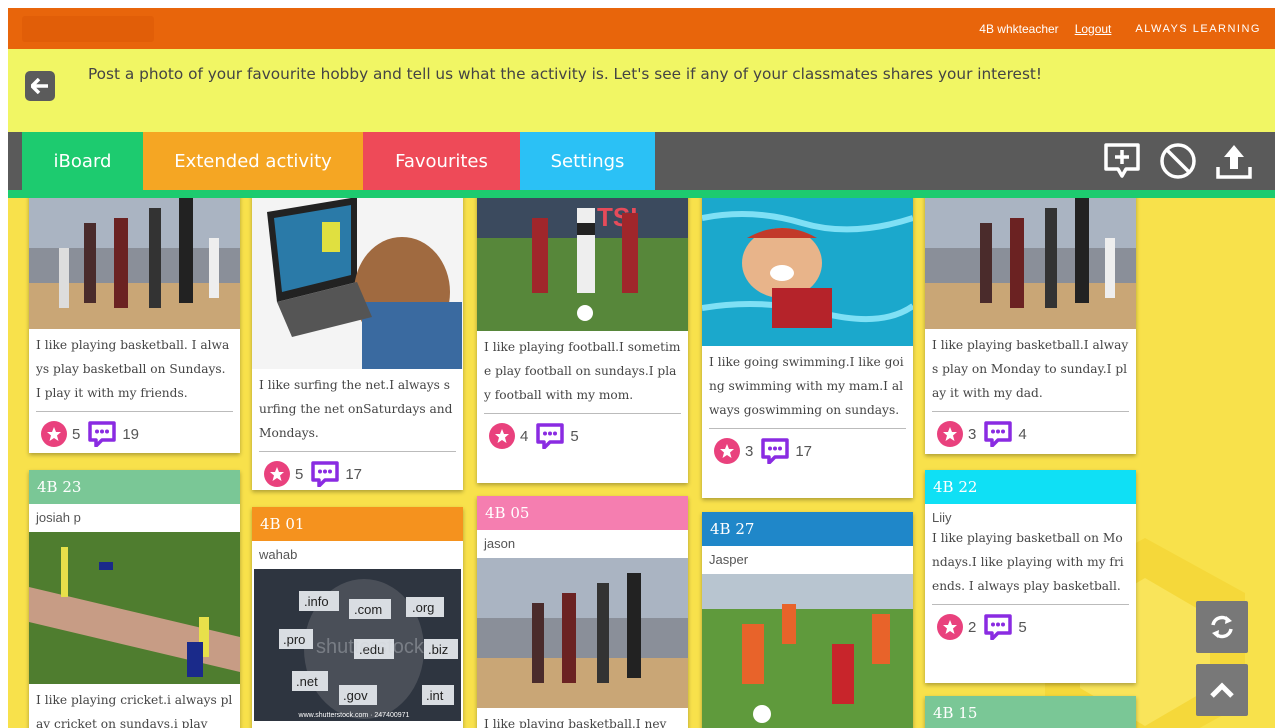 The width and height of the screenshot is (1275, 728). I want to click on domain-tag: .int, so click(435, 695).